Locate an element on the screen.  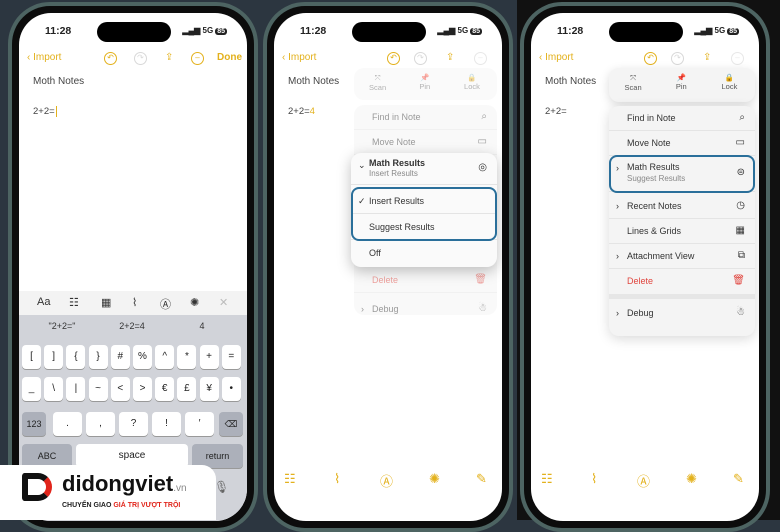
menu-lines-grids: Lines & Grids is located at coordinates (654, 231).